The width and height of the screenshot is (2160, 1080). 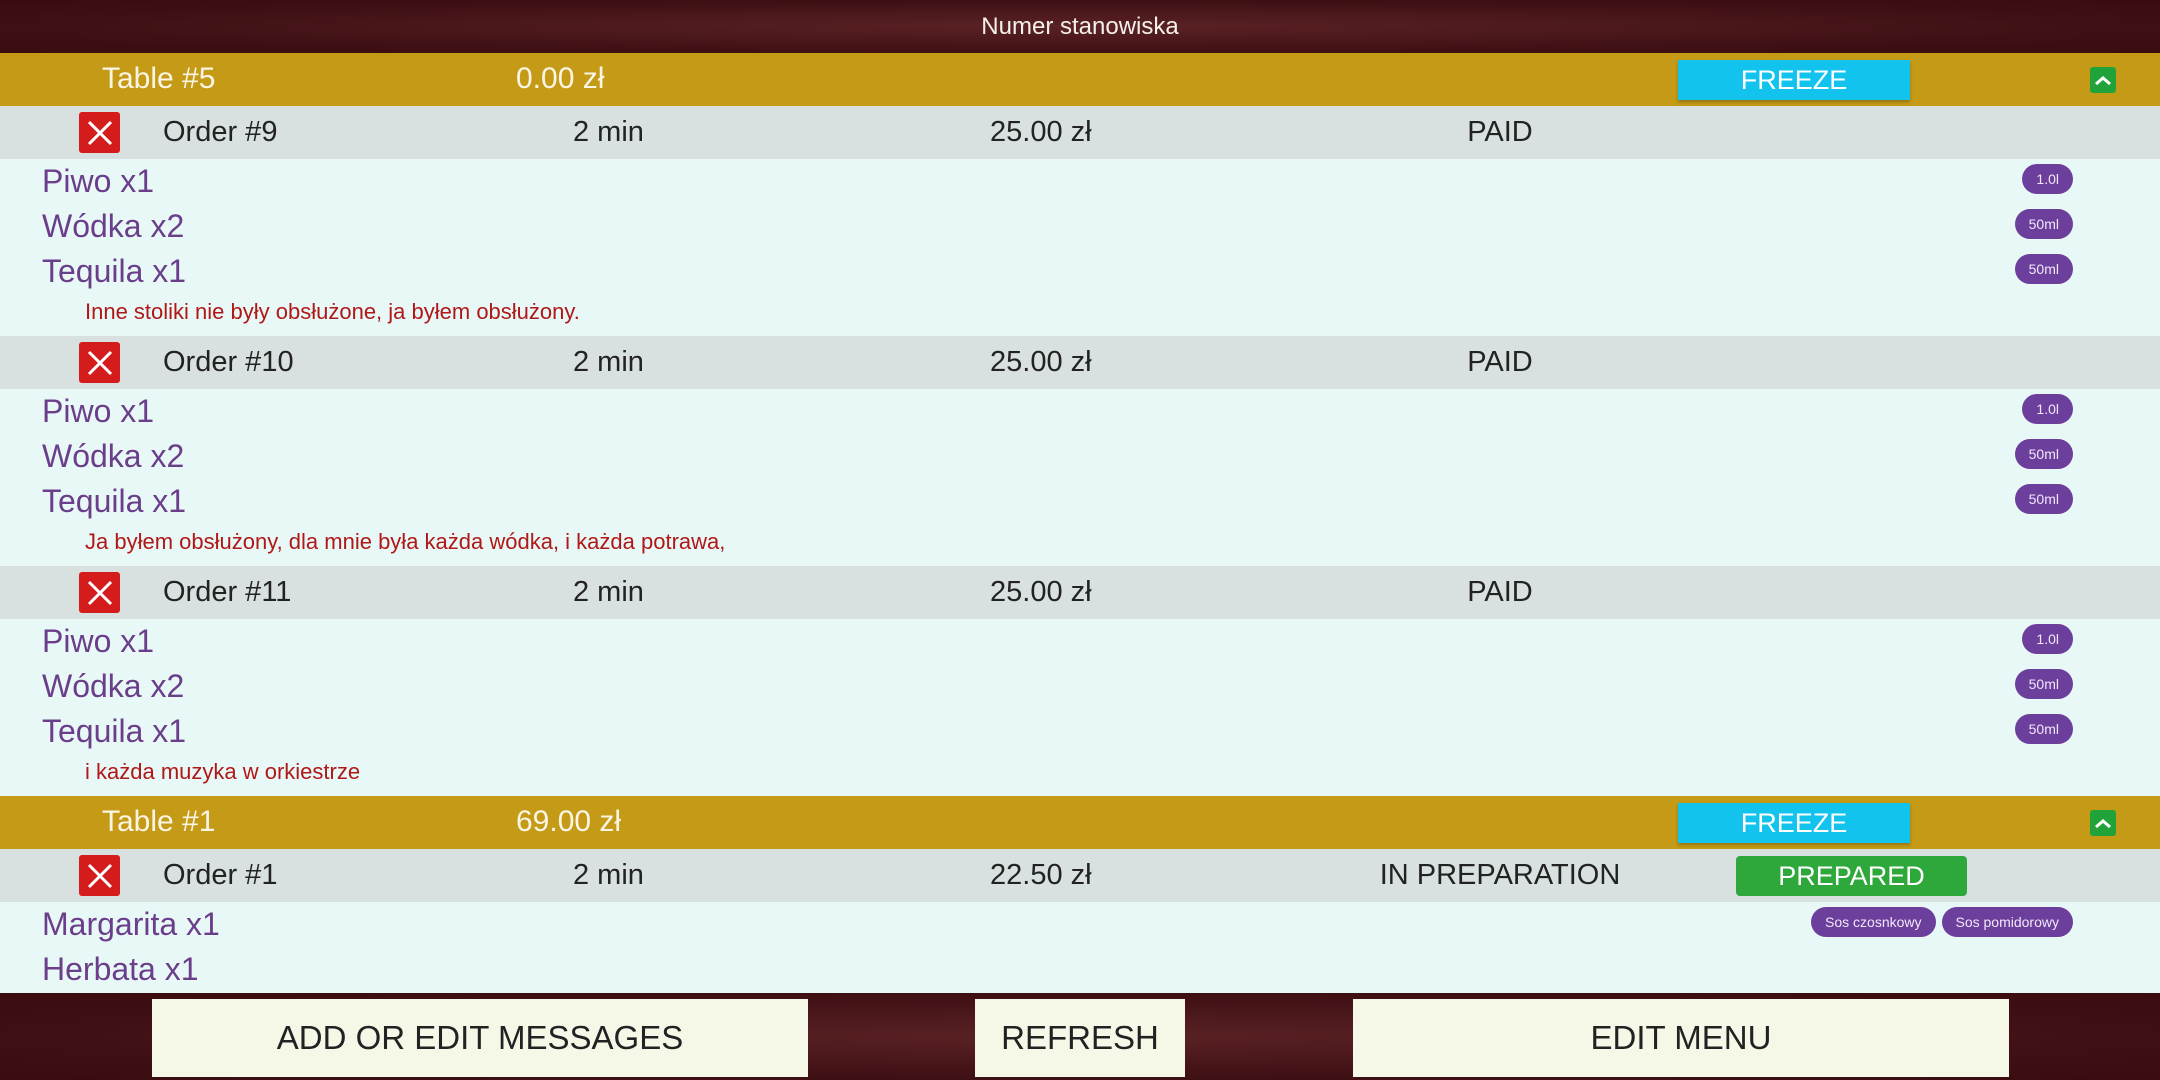 I want to click on order-header: Order #9 2 min 25.00 zł PAID, so click(x=1080, y=132).